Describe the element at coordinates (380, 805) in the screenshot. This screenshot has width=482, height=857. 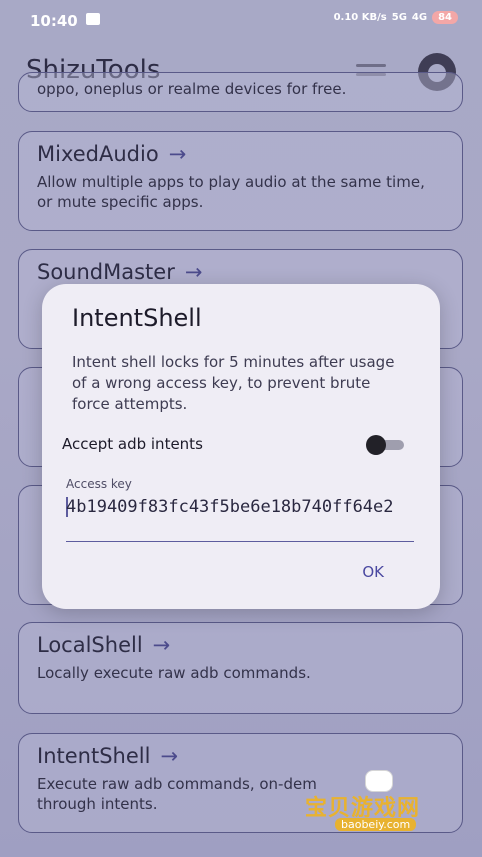
I see `watermark-logo: 宝贝游戏网 baobeiy.com` at that location.